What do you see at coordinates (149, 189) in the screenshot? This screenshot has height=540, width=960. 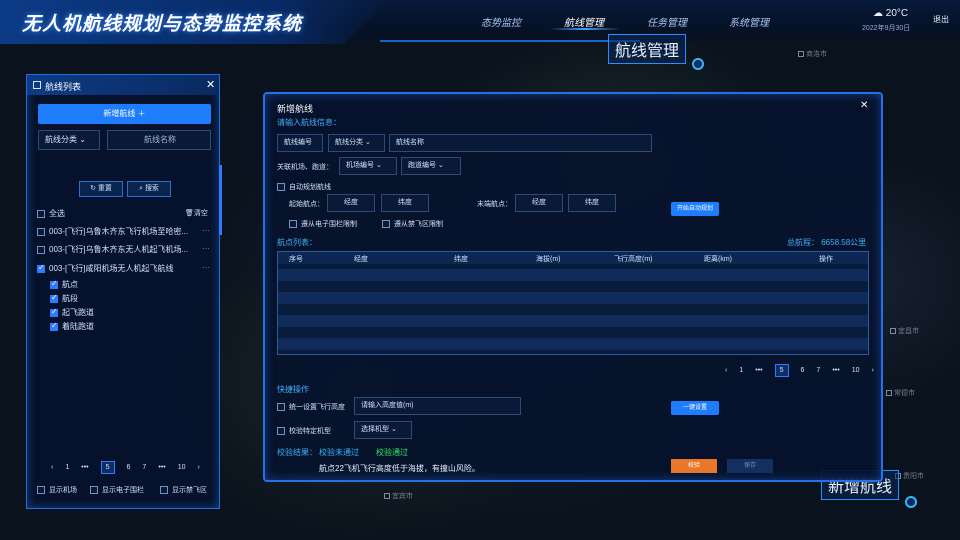 I see `search-button: ⌕ 搜索` at bounding box center [149, 189].